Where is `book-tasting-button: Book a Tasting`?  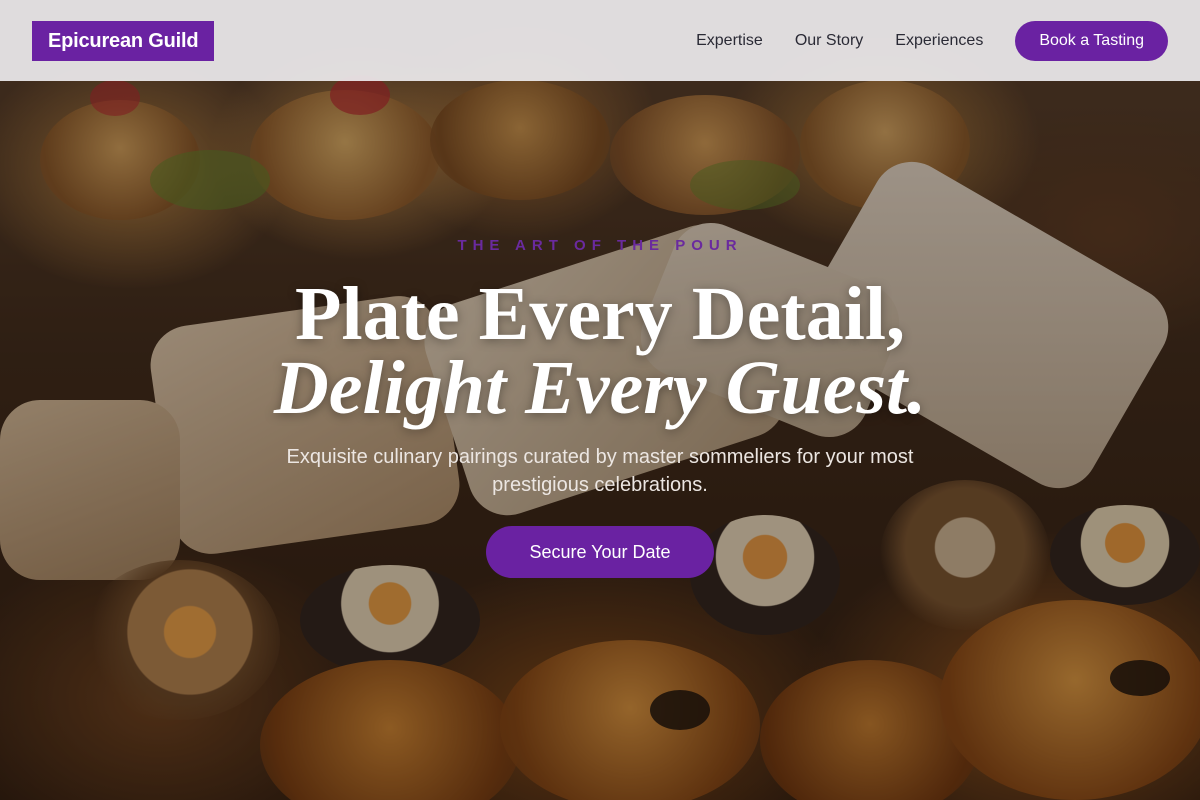 book-tasting-button: Book a Tasting is located at coordinates (1091, 40).